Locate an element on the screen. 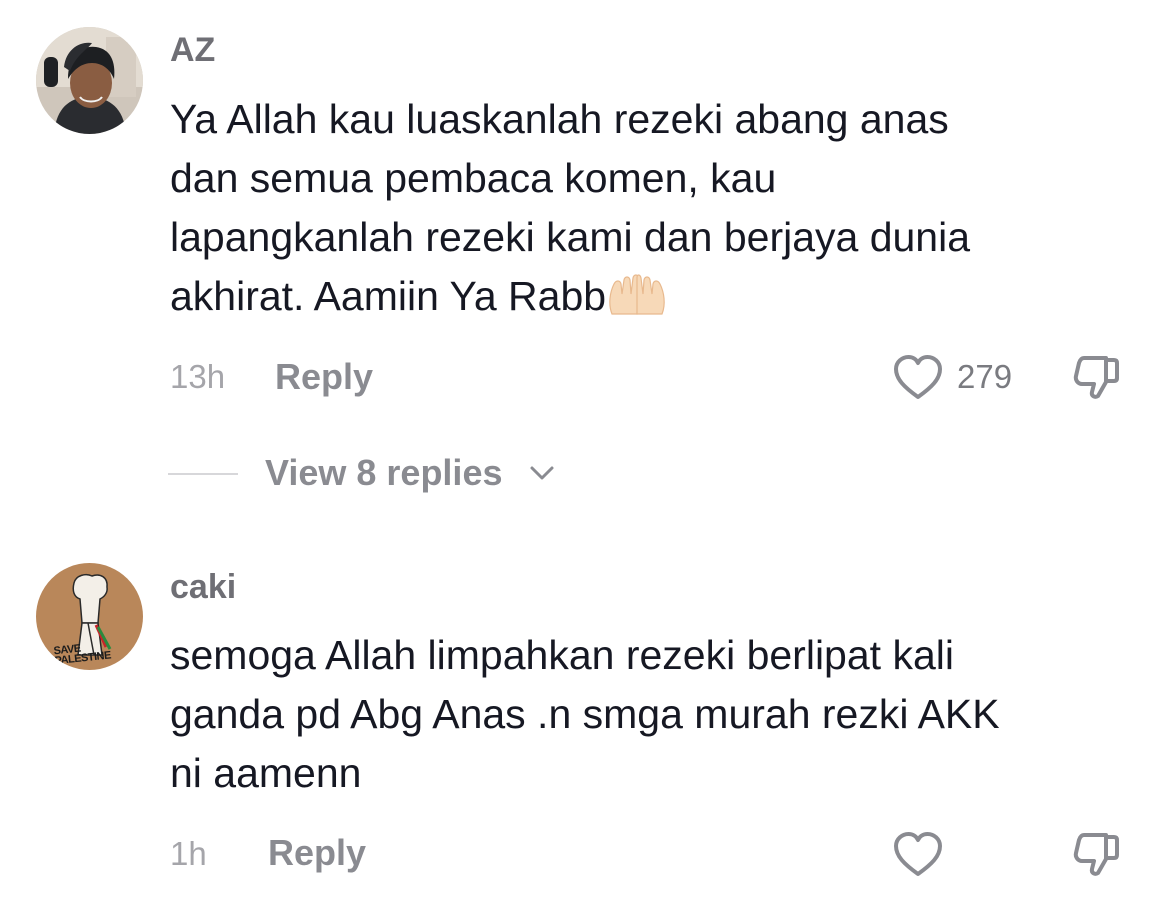 The height and width of the screenshot is (915, 1169). avatar: SAVE PALESTINE is located at coordinates (89, 616).